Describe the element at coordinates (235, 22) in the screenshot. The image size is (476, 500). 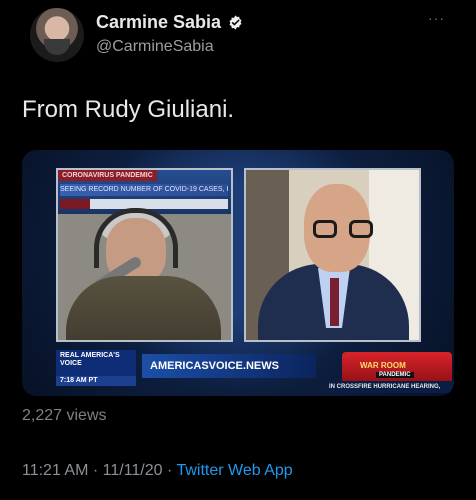
I see `verified-badge-icon` at that location.